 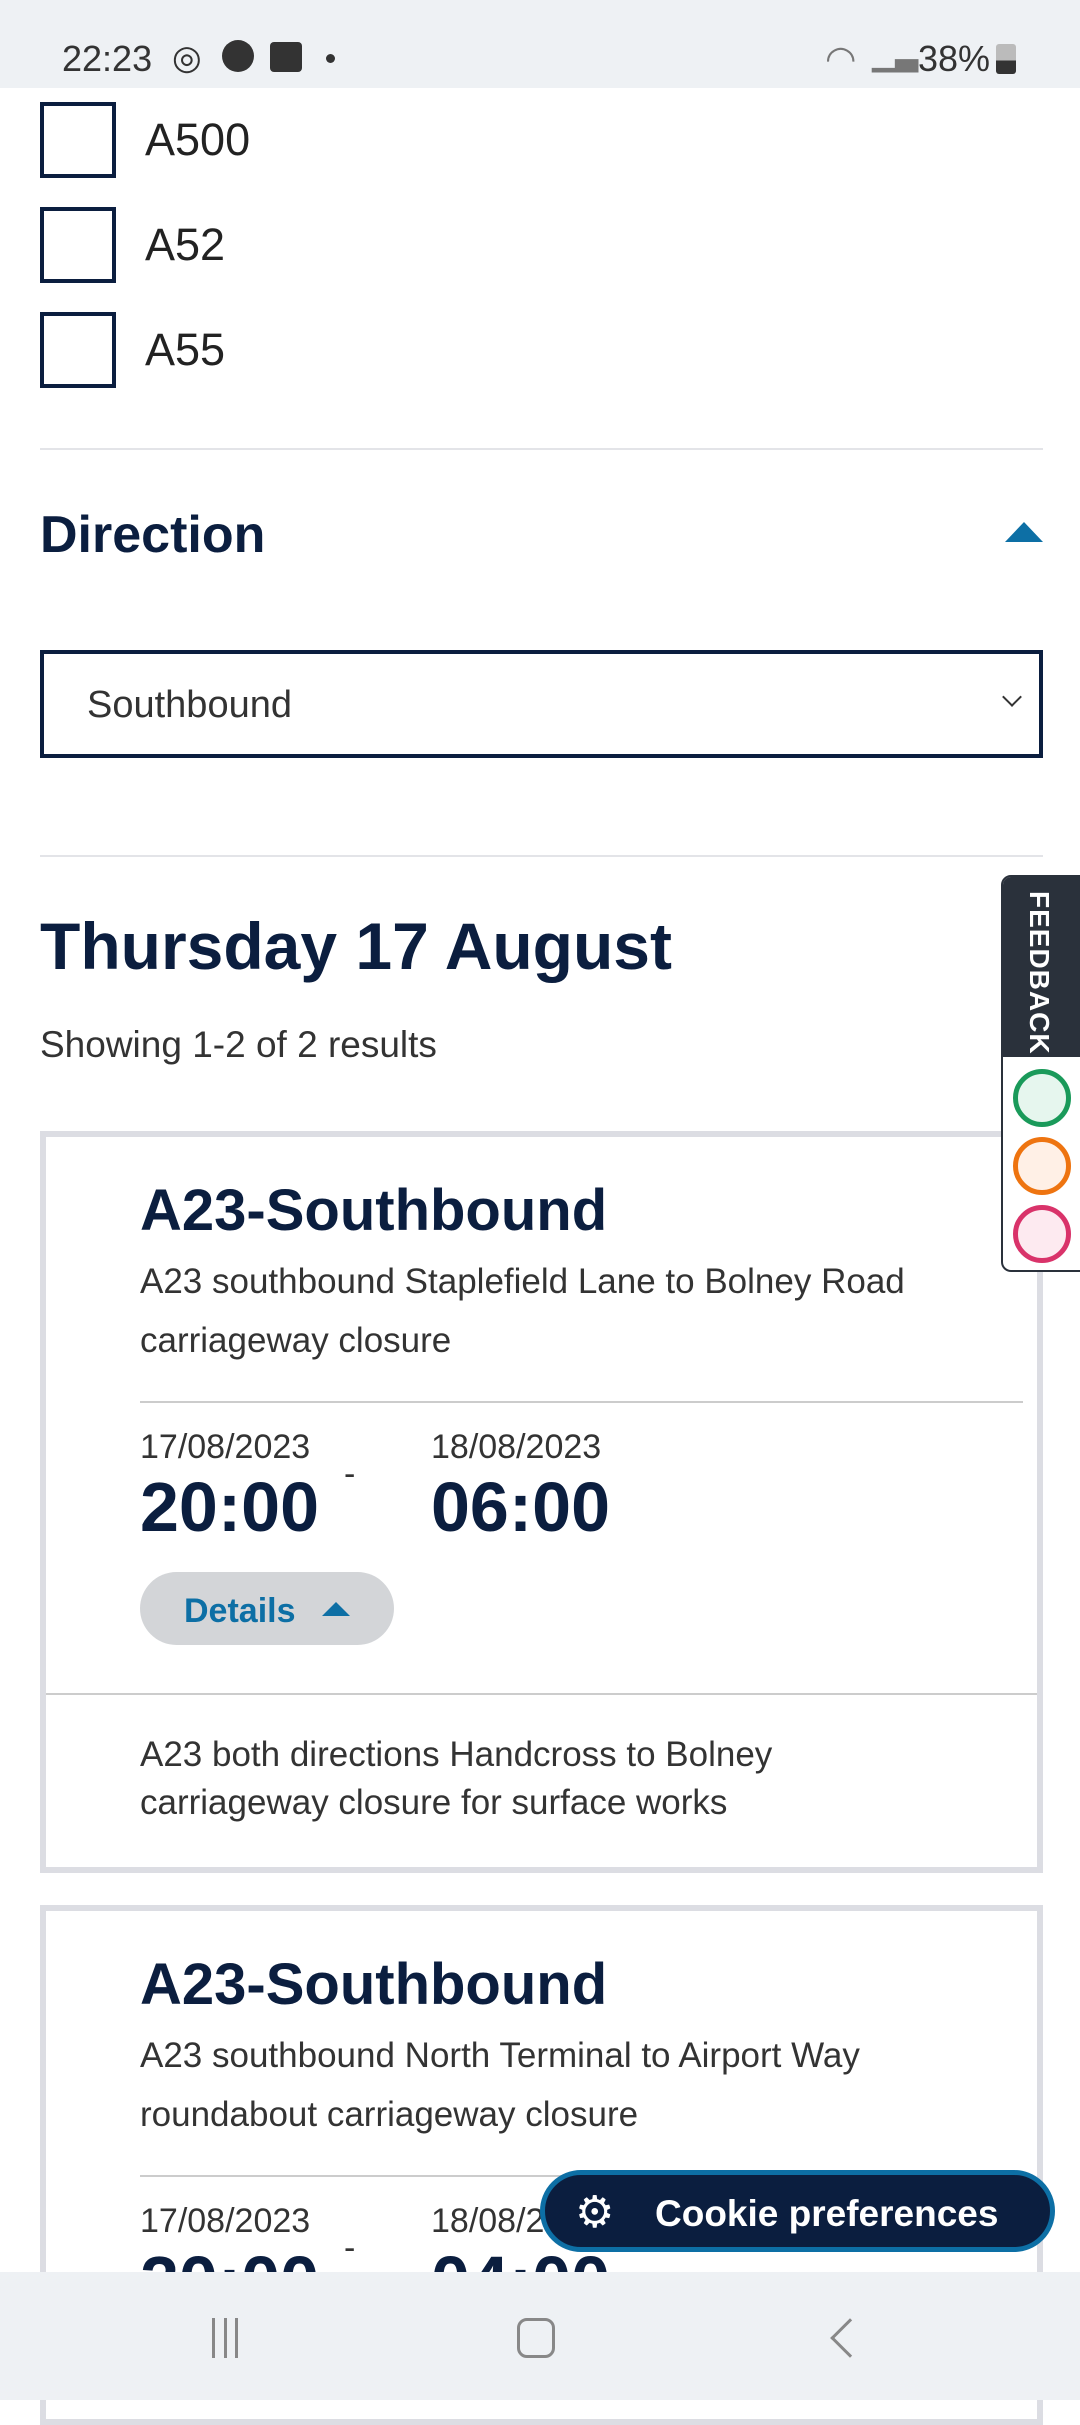 I want to click on feedback-tab: FEEDBACK, so click(x=1040, y=1073).